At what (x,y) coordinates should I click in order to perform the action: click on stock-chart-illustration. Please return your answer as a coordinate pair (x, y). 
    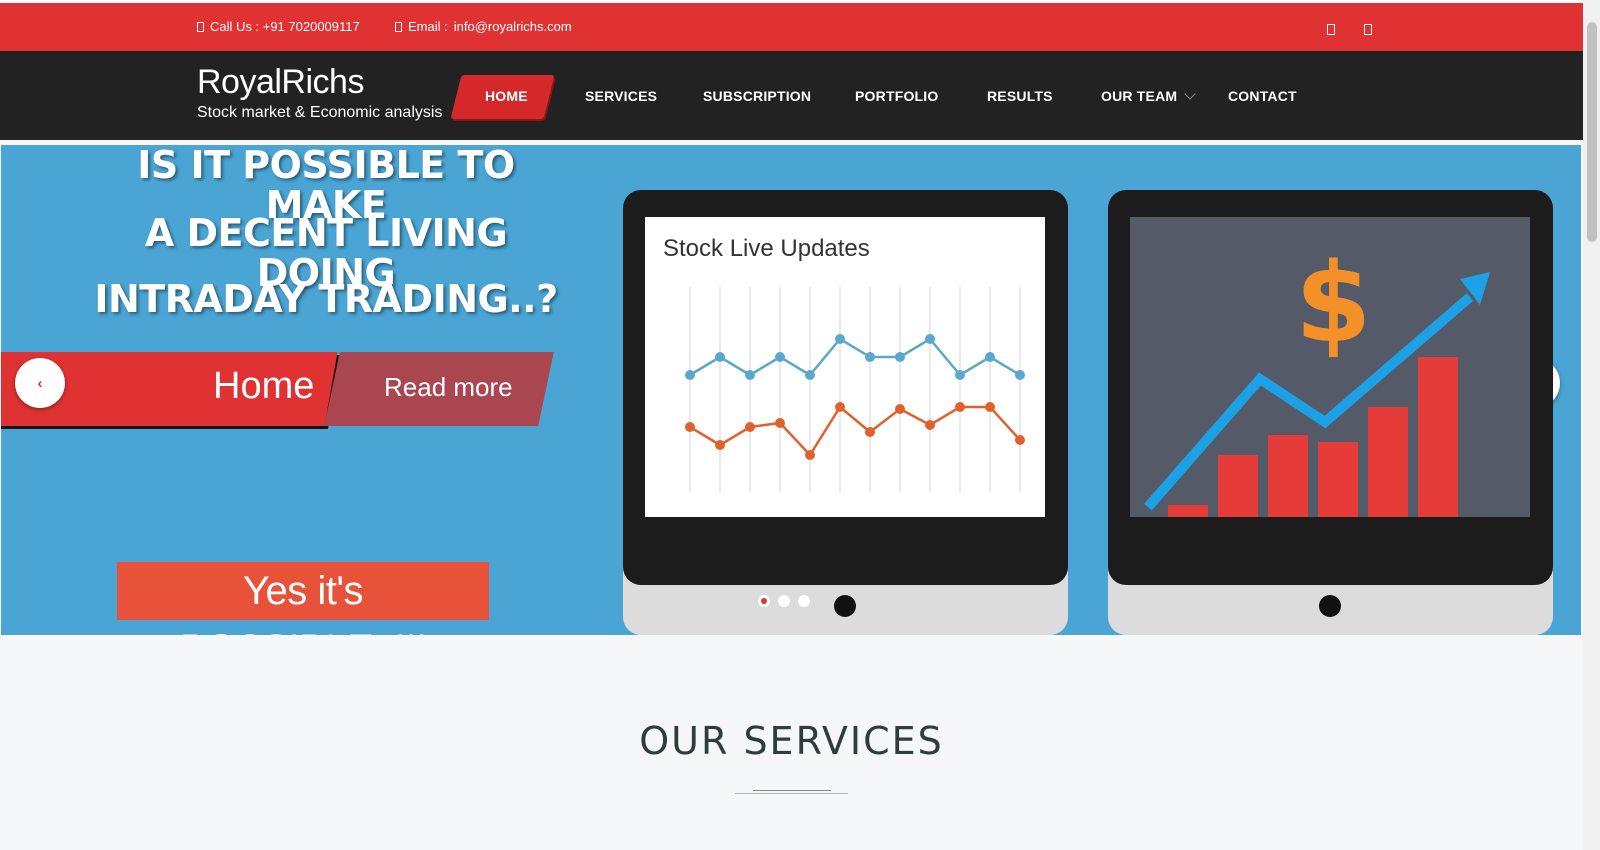
    Looking at the image, I should click on (855, 389).